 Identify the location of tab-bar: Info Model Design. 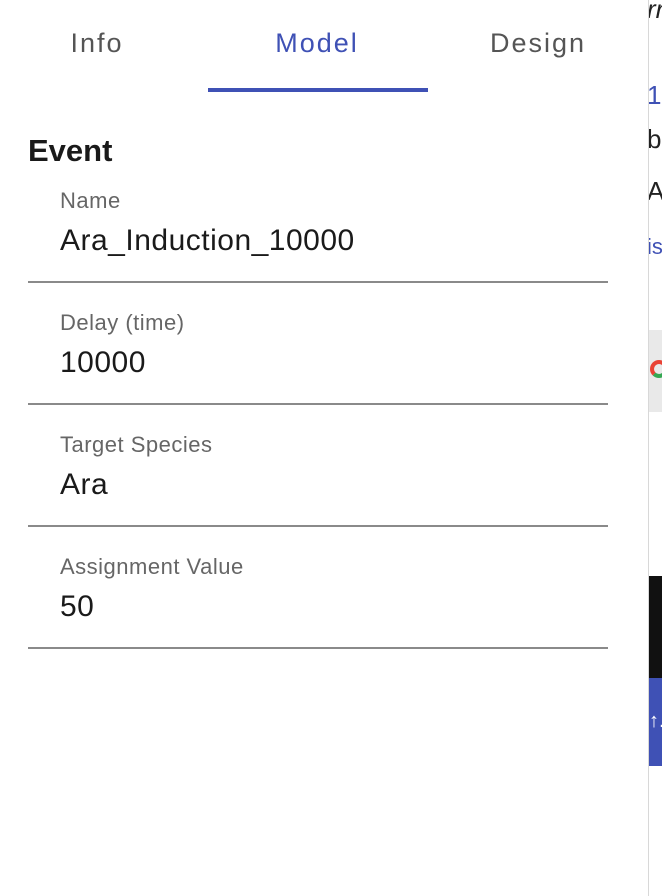
(324, 46).